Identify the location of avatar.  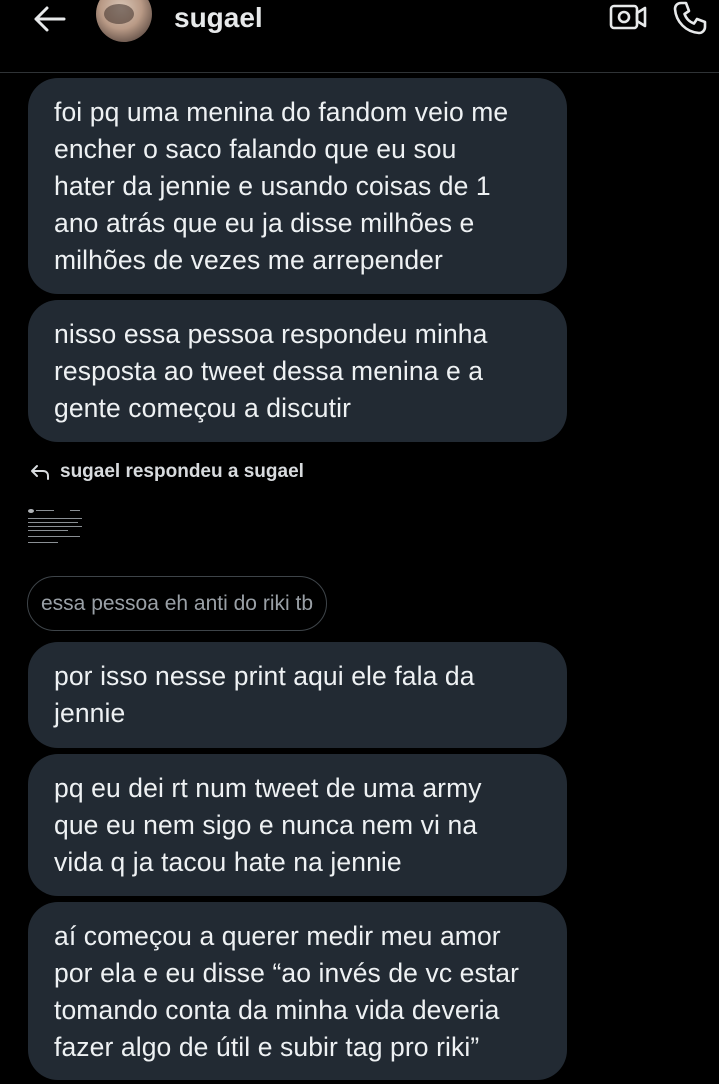
(124, 21).